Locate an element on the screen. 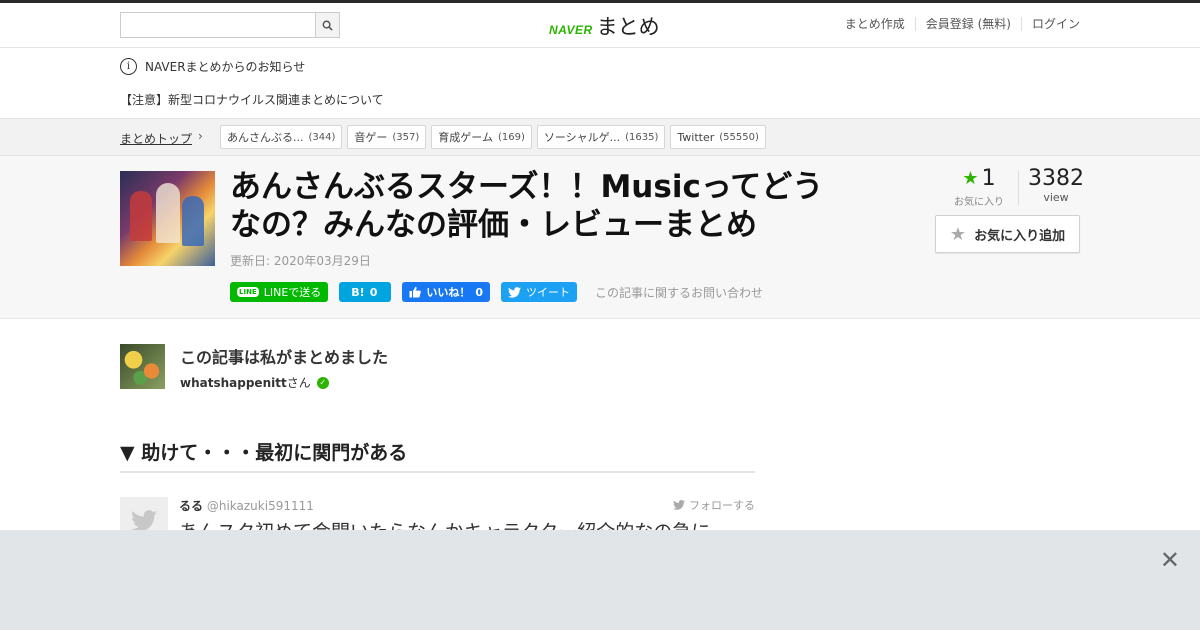 This screenshot has height=630, width=1200. hatena-bookmark-button: B! 0 is located at coordinates (365, 292).